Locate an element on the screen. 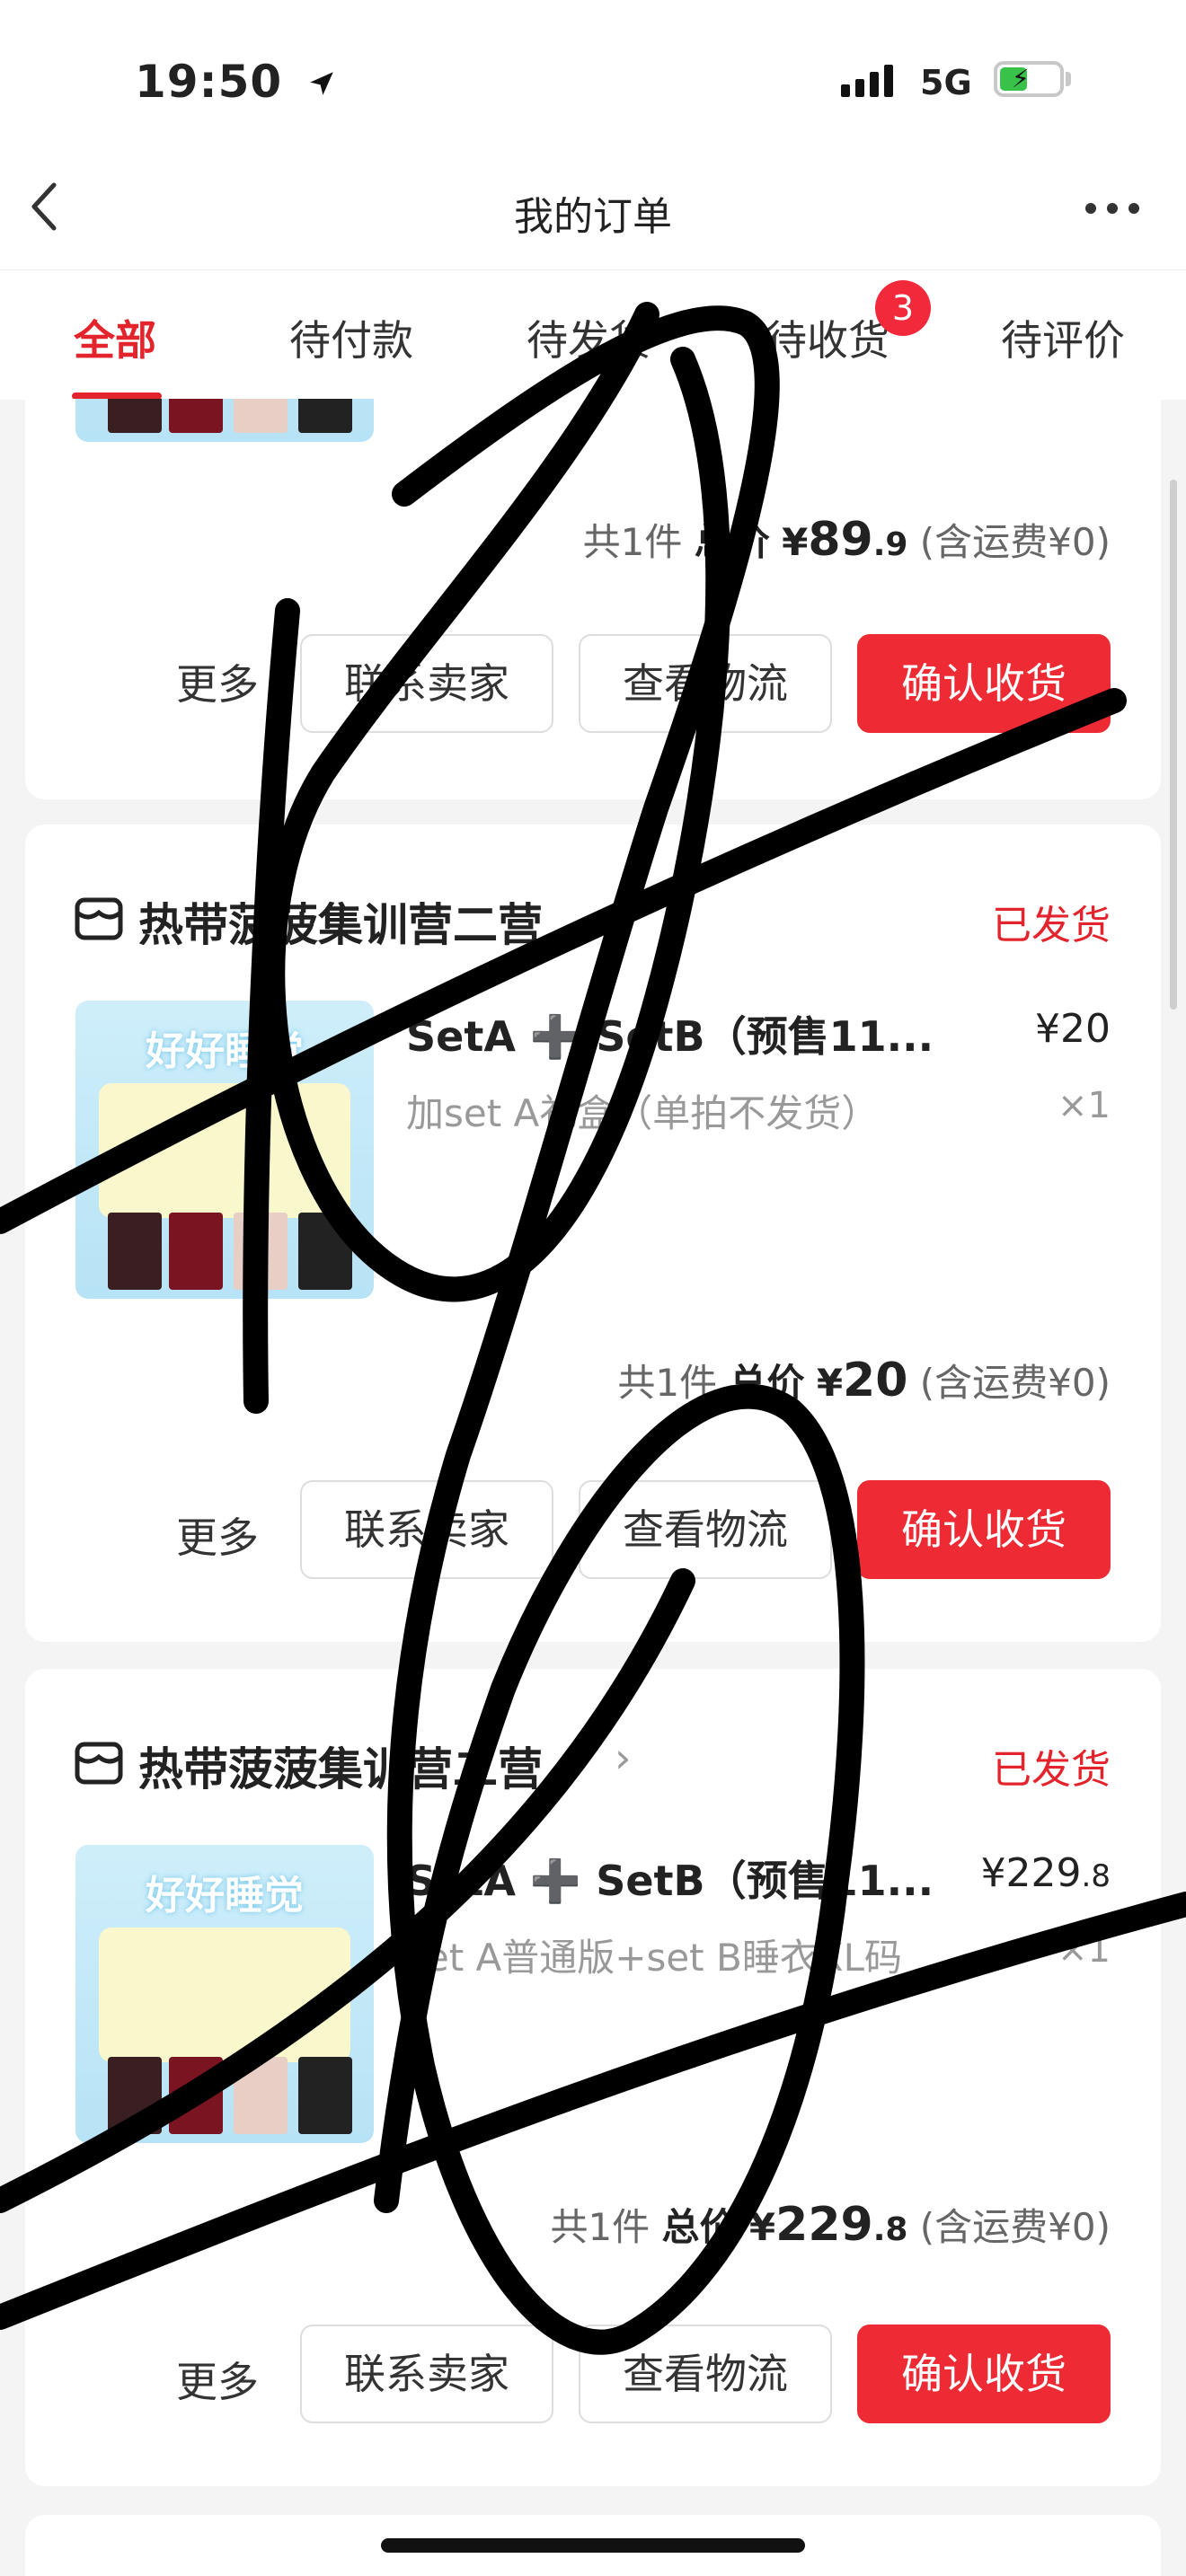  battery-charging-icon: ⚡ is located at coordinates (1029, 79).